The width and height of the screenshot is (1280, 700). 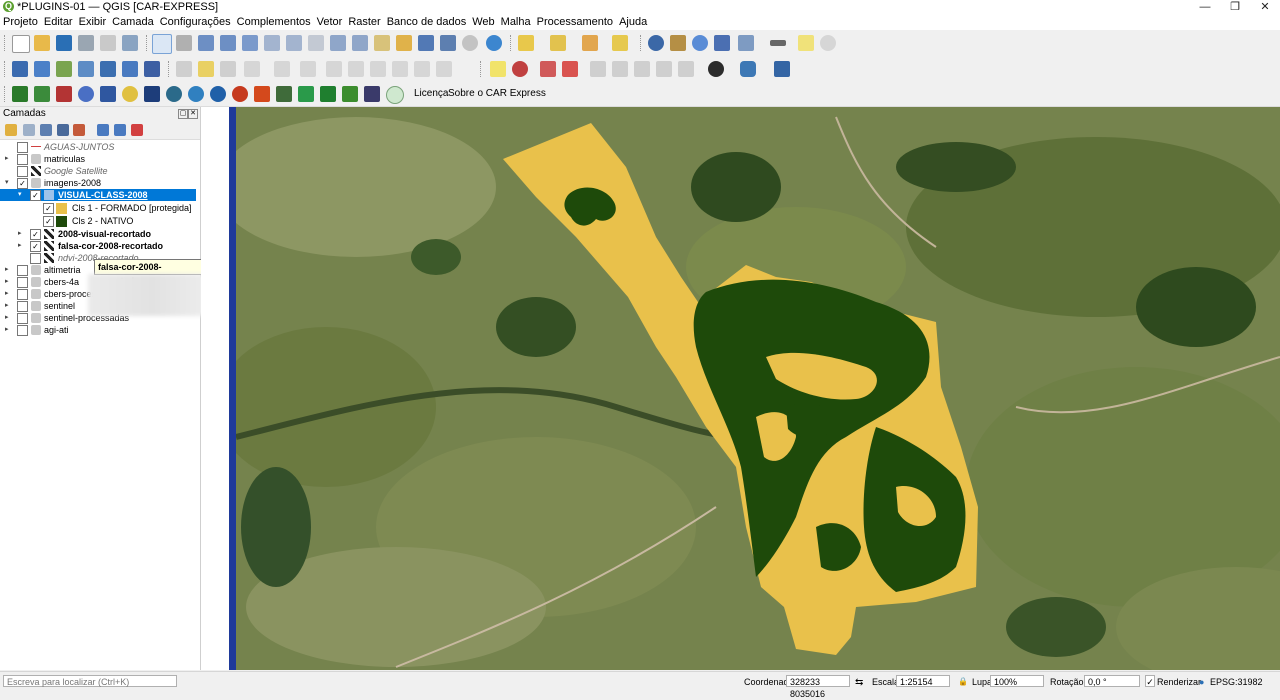 What do you see at coordinates (11, 130) in the screenshot?
I see `layer-style-icon` at bounding box center [11, 130].